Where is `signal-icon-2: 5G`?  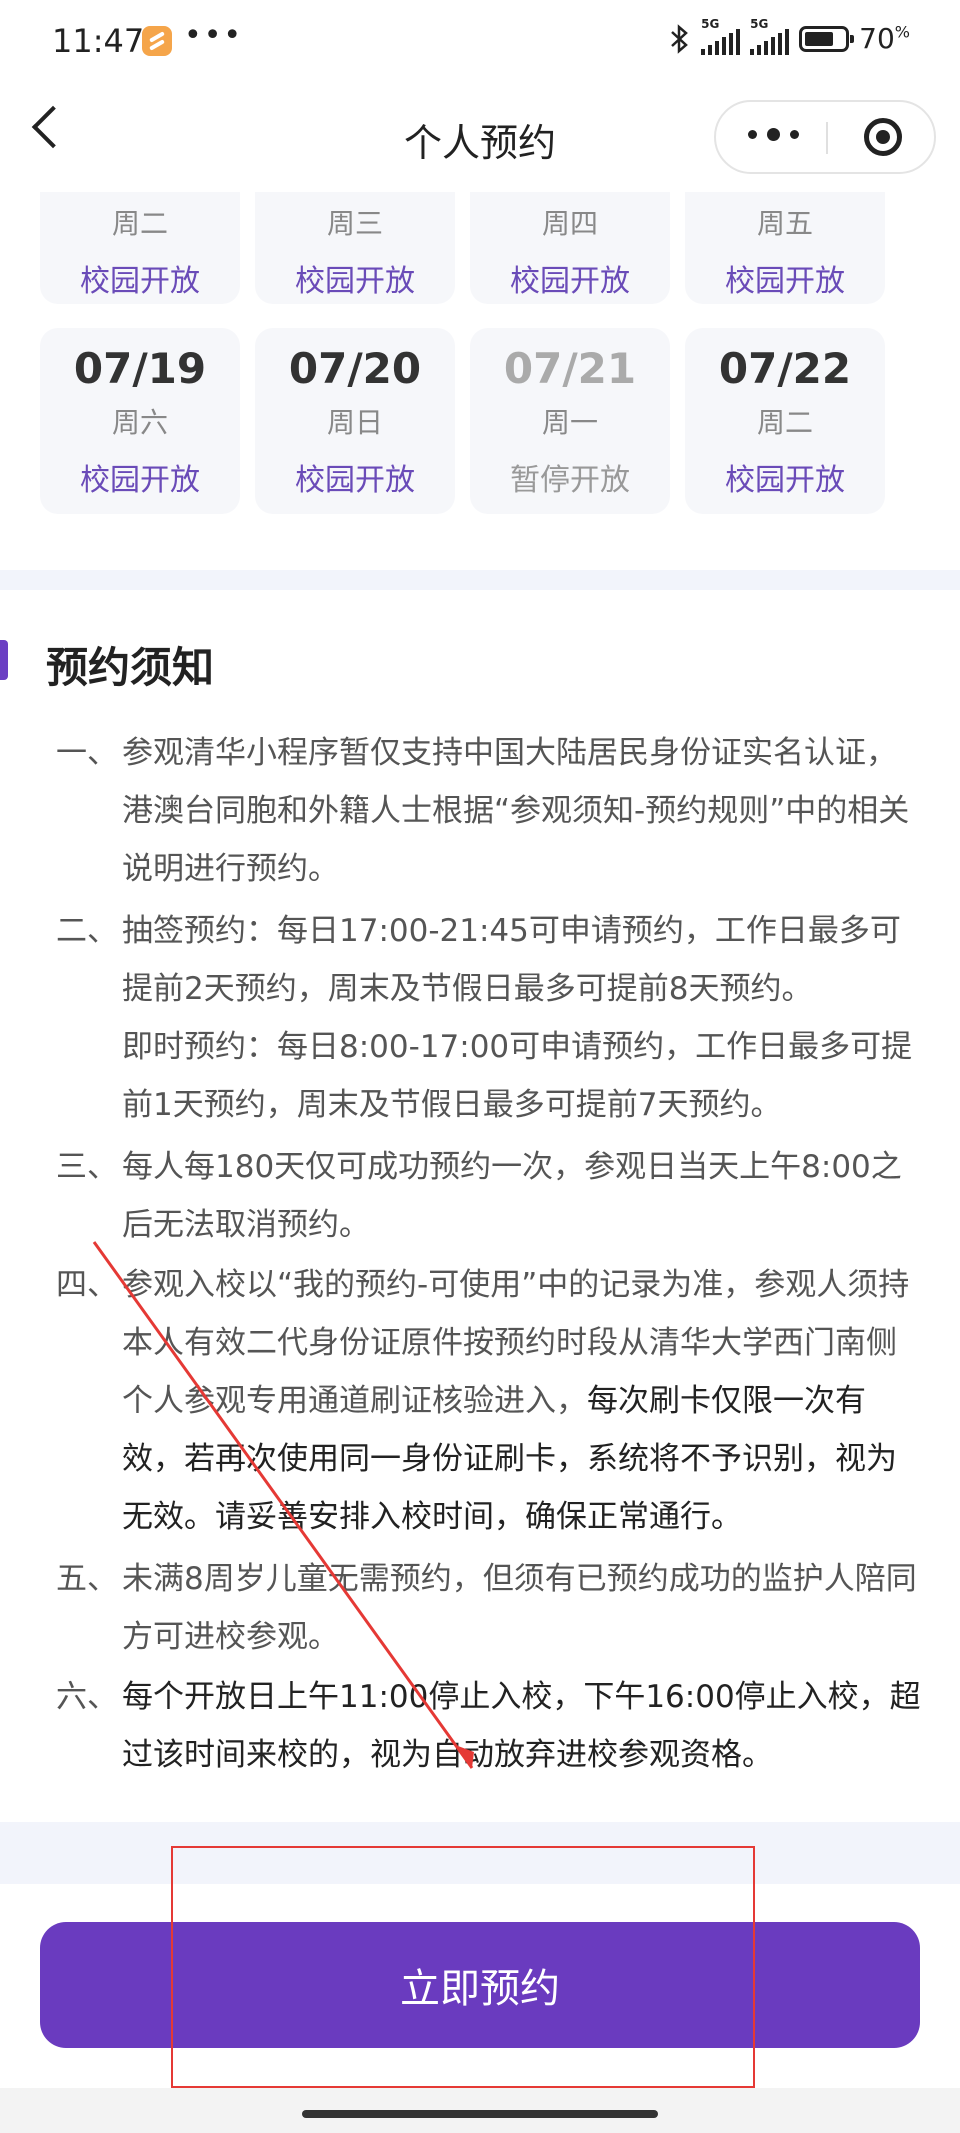 signal-icon-2: 5G is located at coordinates (770, 36).